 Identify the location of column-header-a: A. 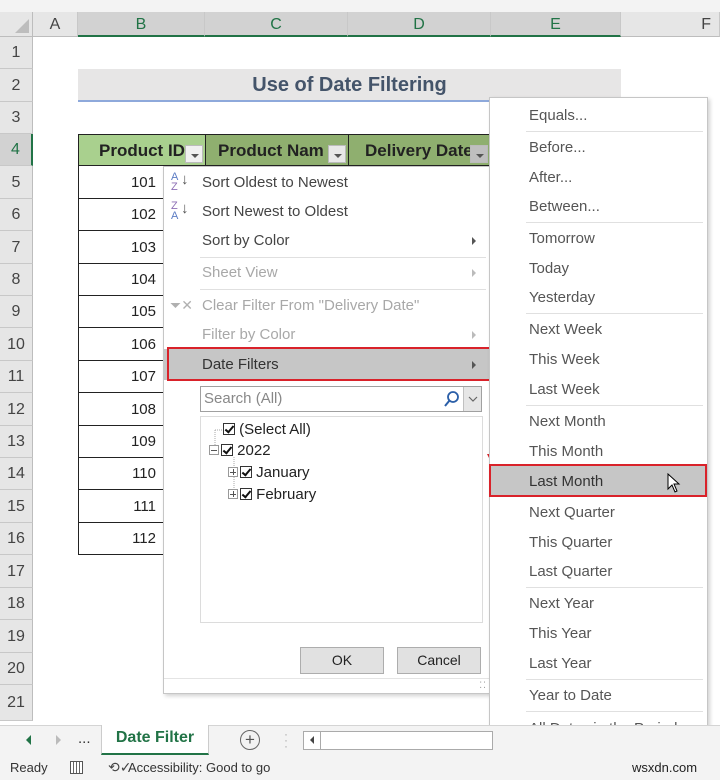
(55, 24).